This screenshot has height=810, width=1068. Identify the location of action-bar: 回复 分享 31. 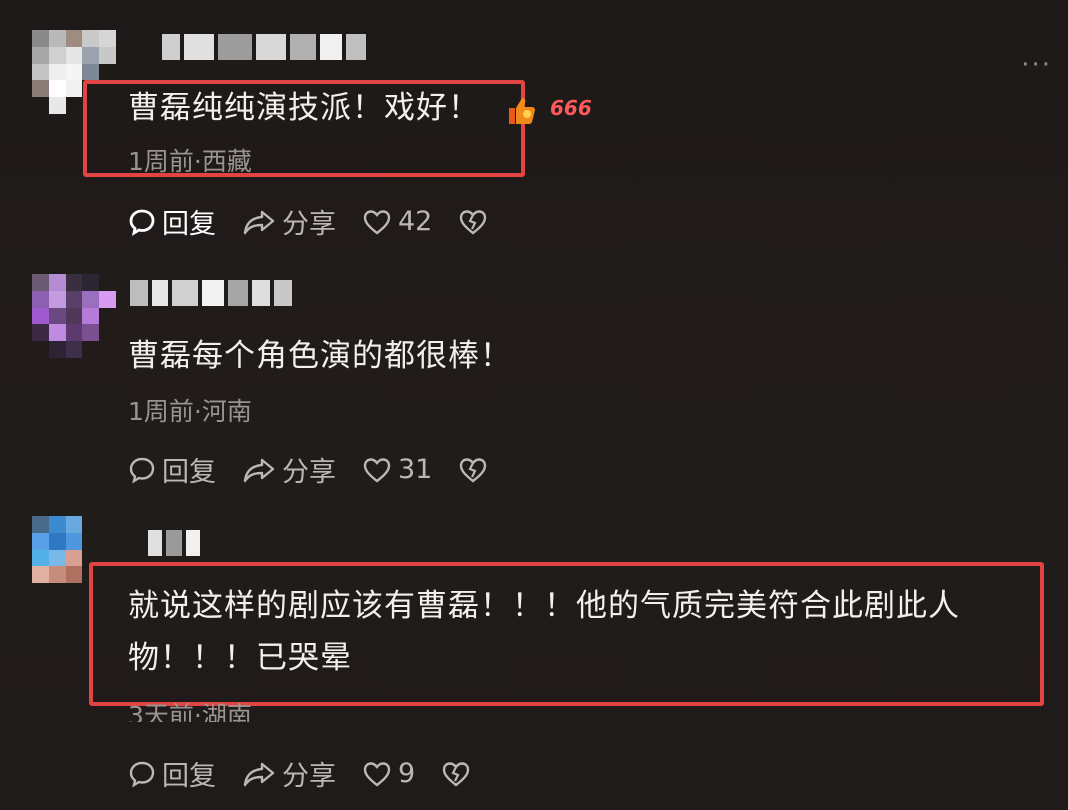
(324, 469).